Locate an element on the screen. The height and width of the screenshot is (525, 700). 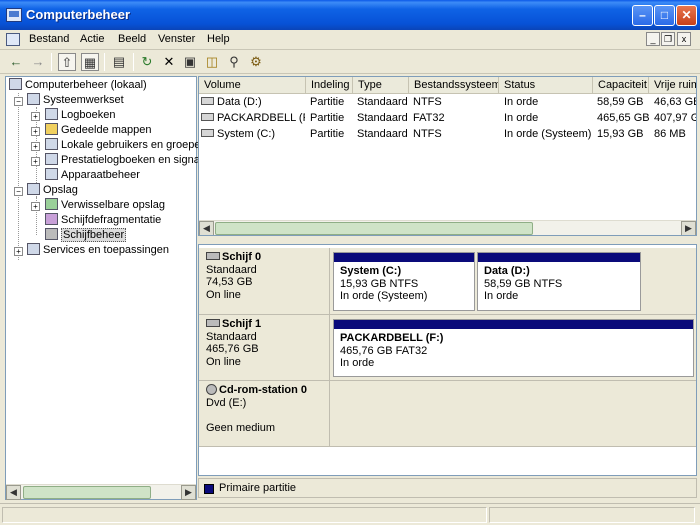
volume-row-status: In orde (Systeem) is located at coordinates (548, 134).